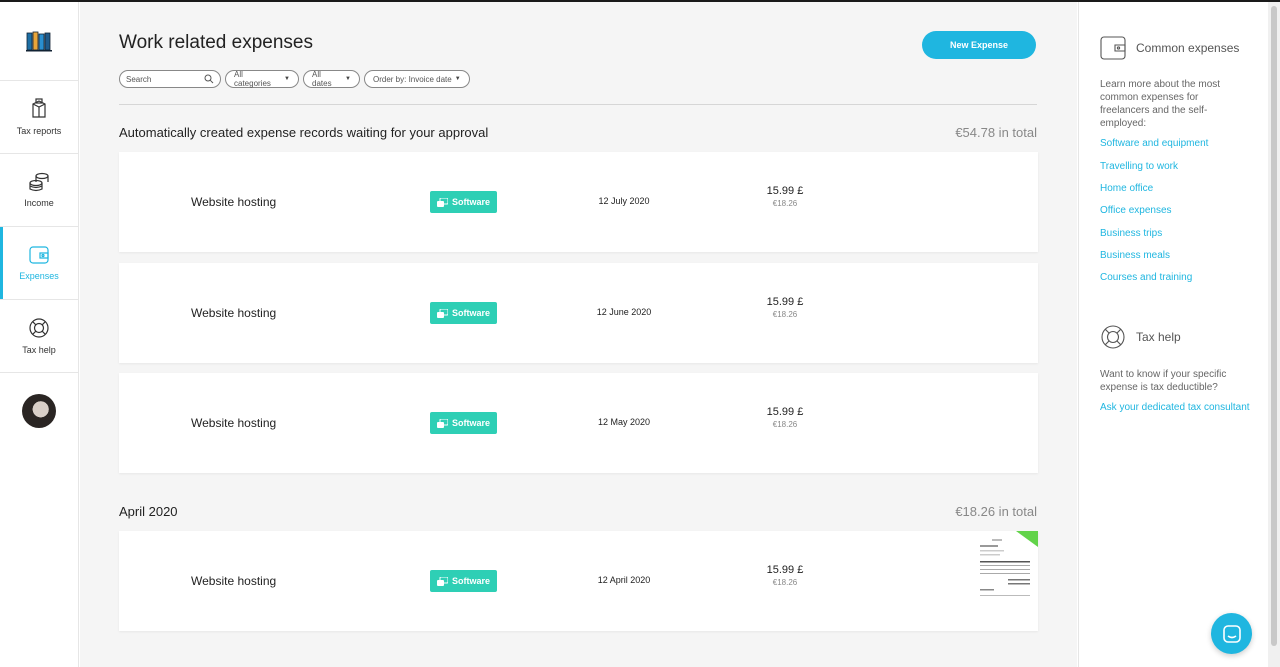  Describe the element at coordinates (1175, 407) in the screenshot. I see `ask-consultant-link: Ask your dedicated tax consultant` at that location.